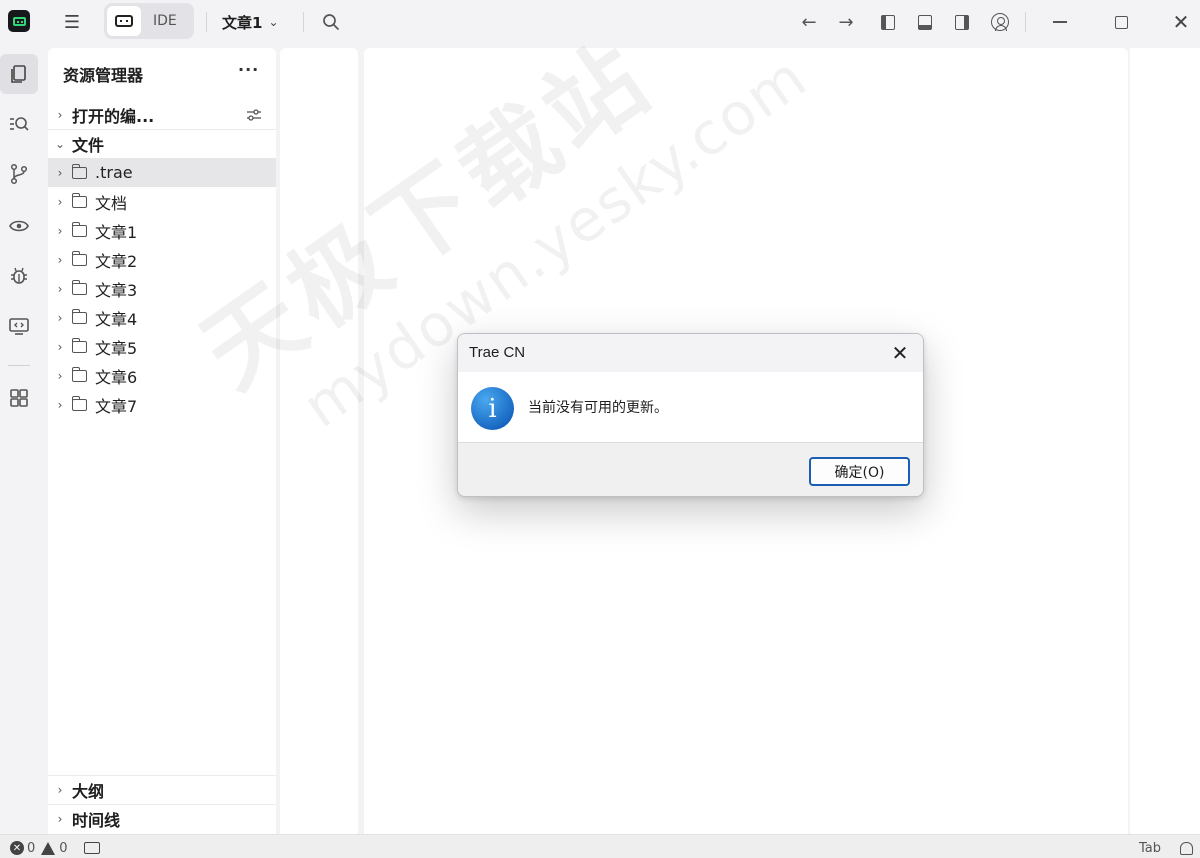 The width and height of the screenshot is (1200, 858). Describe the element at coordinates (162, 201) in the screenshot. I see `tree-item: › 文档` at that location.